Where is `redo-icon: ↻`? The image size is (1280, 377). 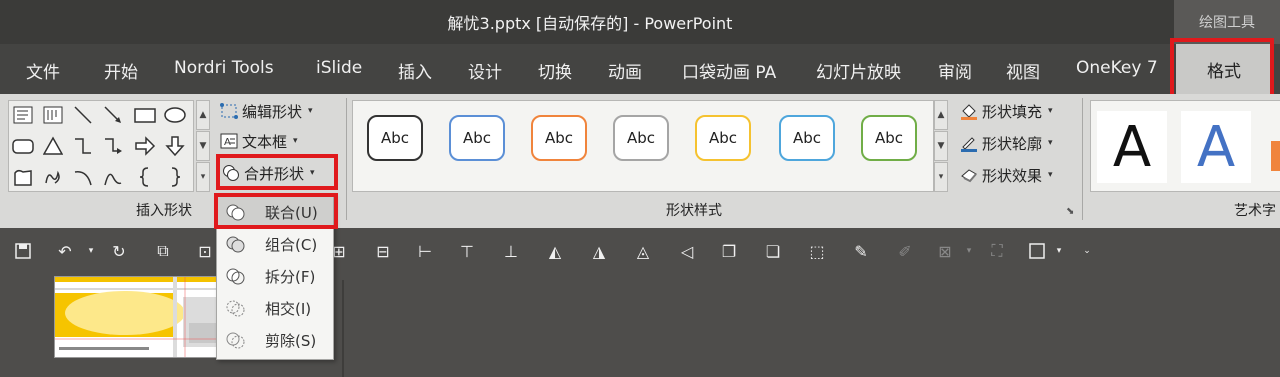 redo-icon: ↻ is located at coordinates (119, 251).